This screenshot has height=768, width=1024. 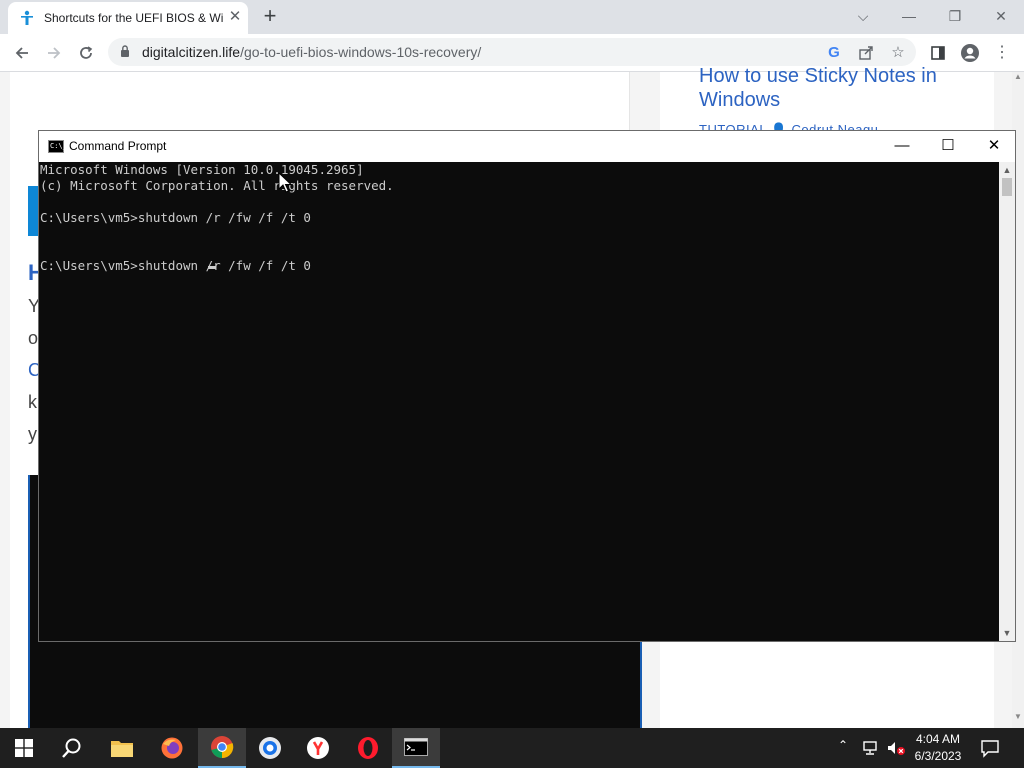 I want to click on clock-date: 6/3/2023, so click(x=938, y=756).